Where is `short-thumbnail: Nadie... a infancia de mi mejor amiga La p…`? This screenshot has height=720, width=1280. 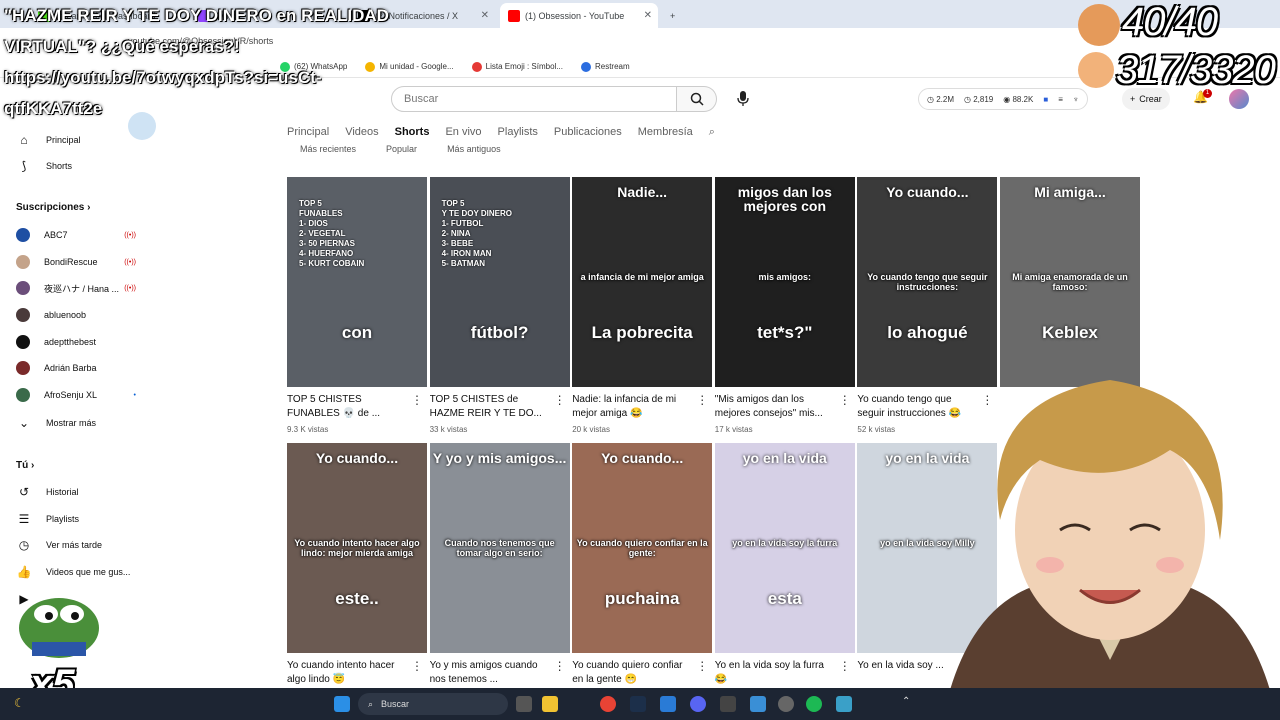
short-thumbnail: Nadie... a infancia de mi mejor amiga La p… is located at coordinates (642, 282).